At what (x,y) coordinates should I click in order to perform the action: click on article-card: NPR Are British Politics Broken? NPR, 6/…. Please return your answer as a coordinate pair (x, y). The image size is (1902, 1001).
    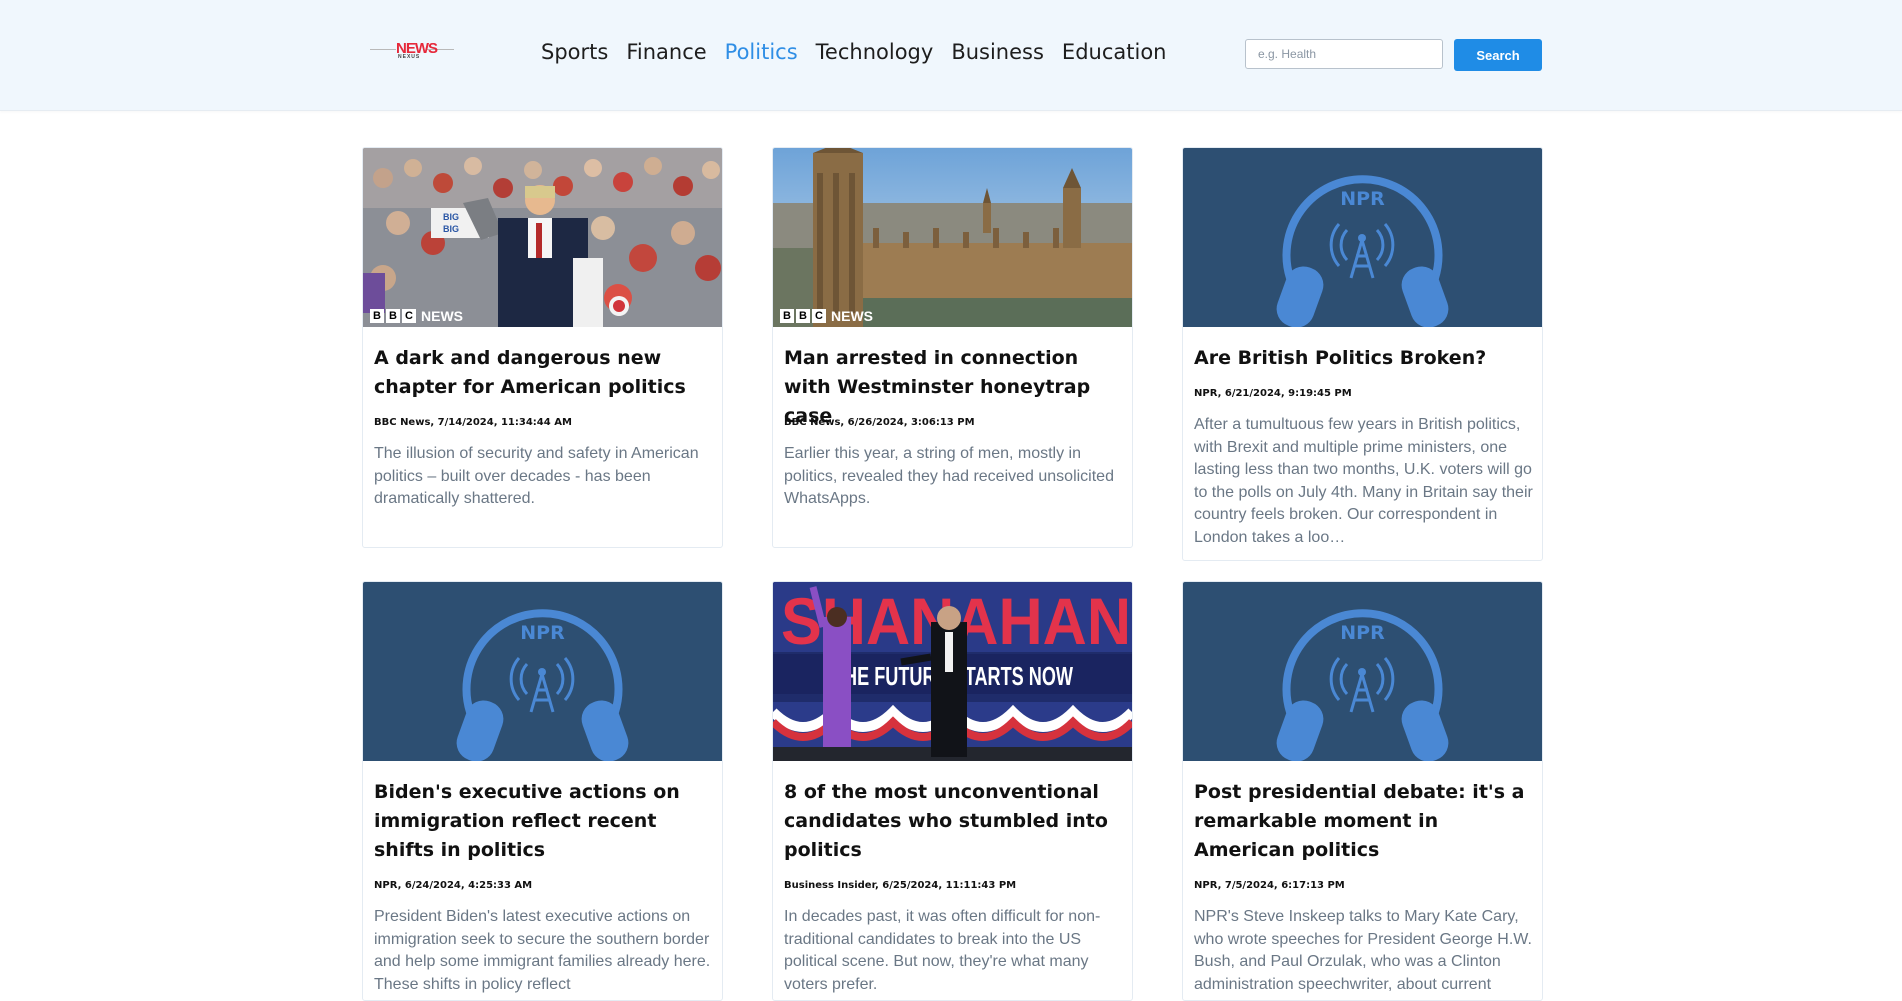
    Looking at the image, I should click on (1362, 354).